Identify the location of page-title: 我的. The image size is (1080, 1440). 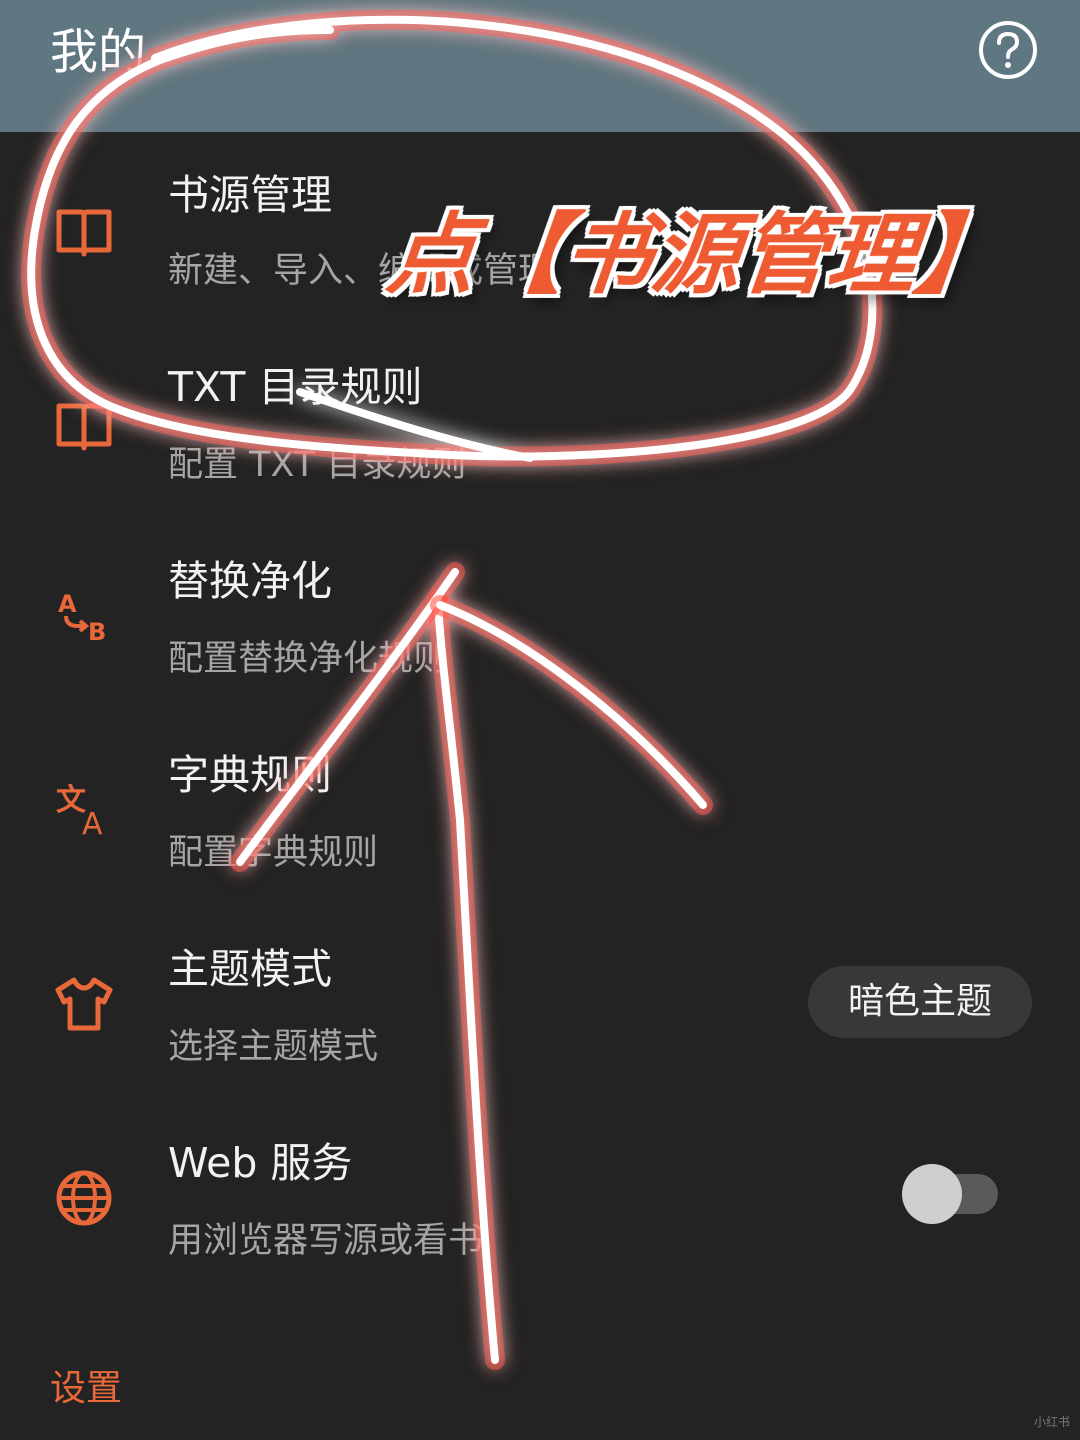
(98, 52).